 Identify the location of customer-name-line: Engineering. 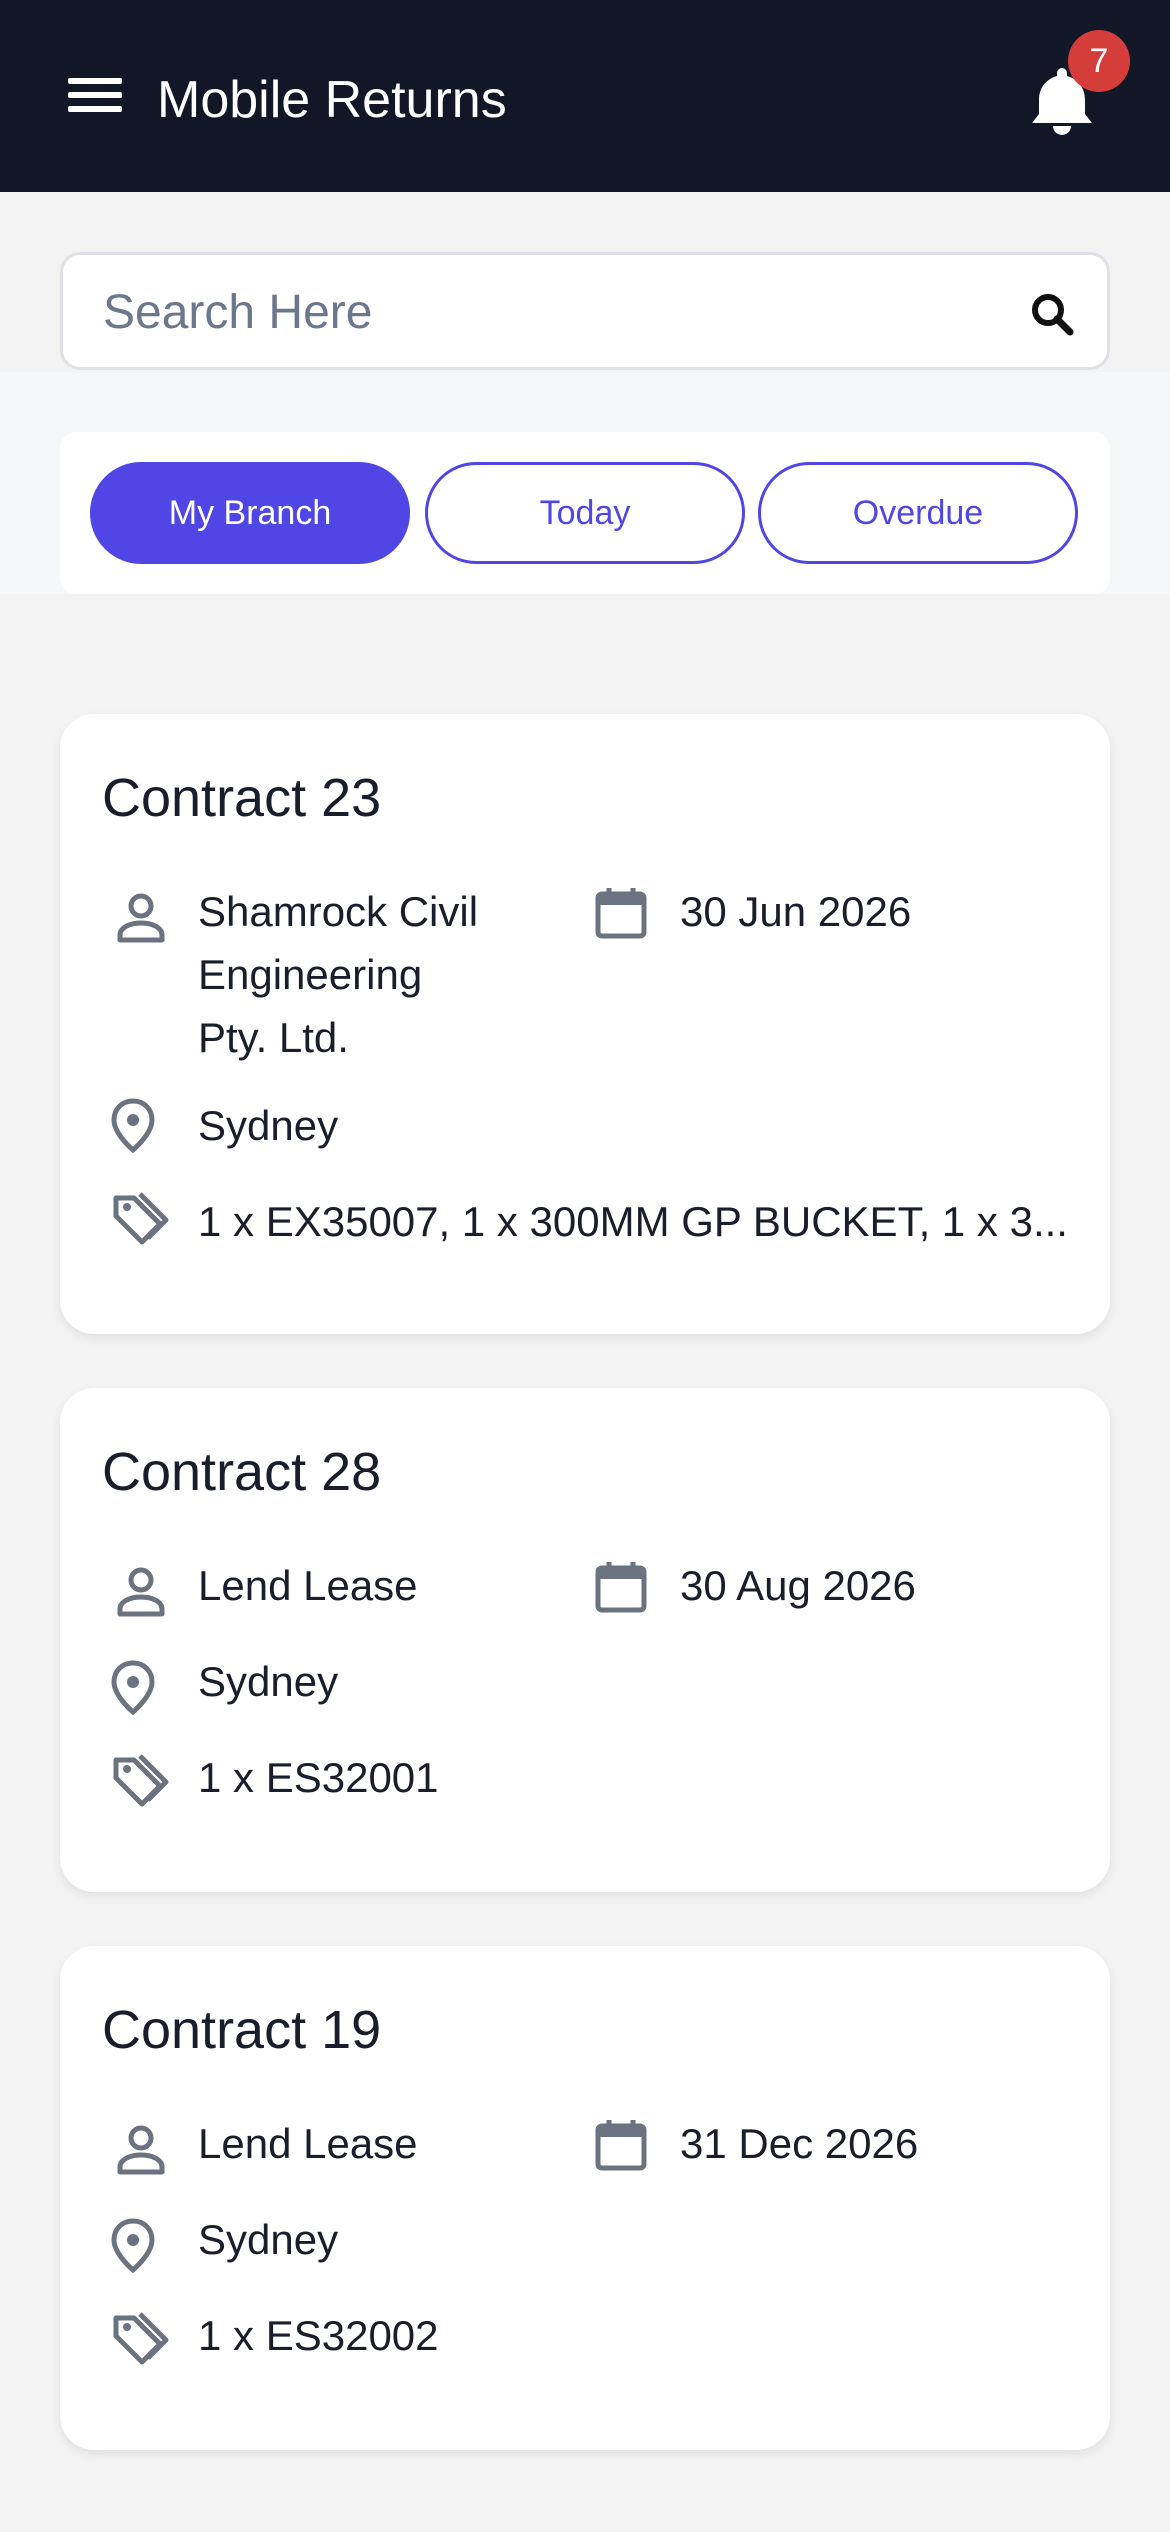
(310, 974).